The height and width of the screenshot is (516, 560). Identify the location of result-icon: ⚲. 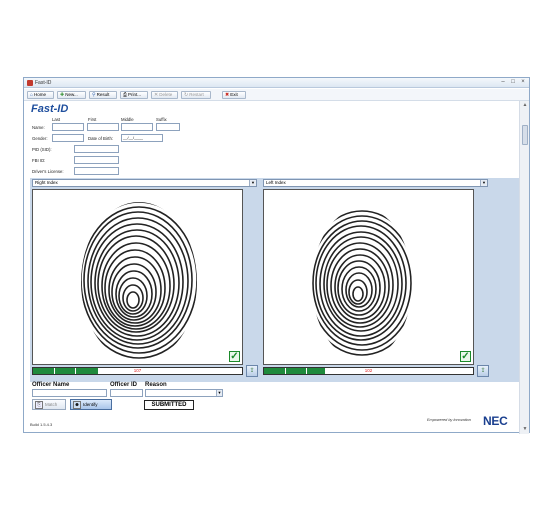
(94, 95).